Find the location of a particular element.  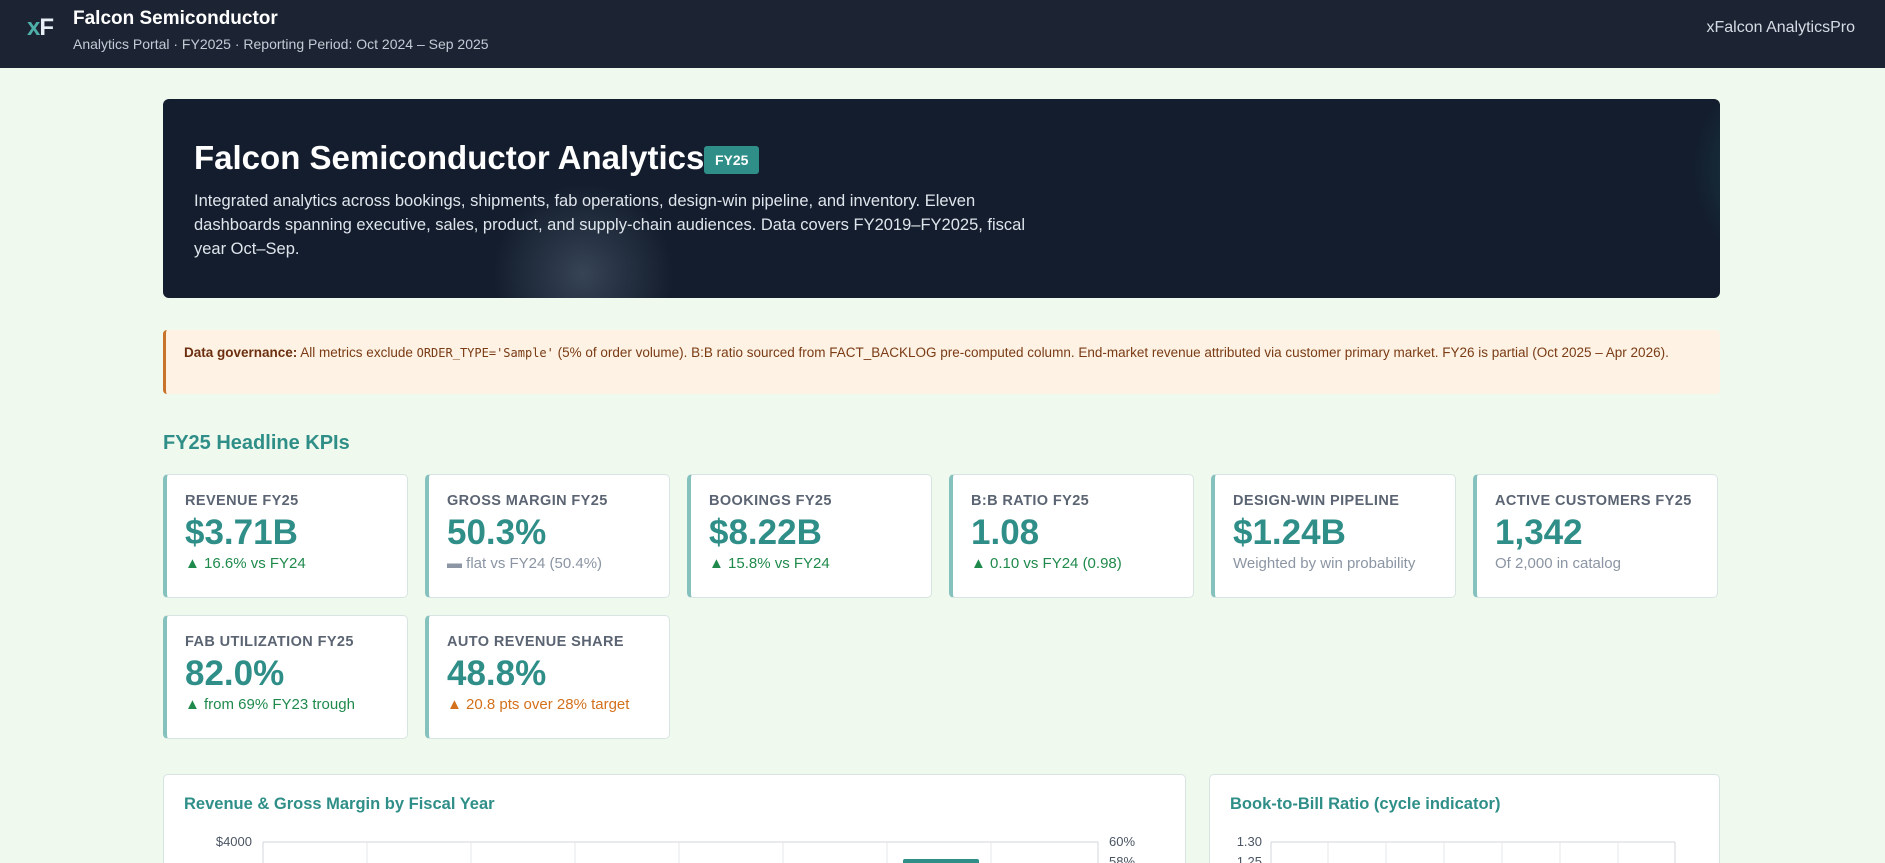

brand-logo: xF is located at coordinates (40, 28).